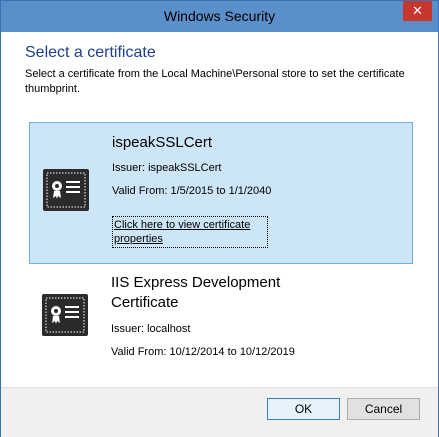  What do you see at coordinates (192, 191) in the screenshot?
I see `certificate-validity: Valid From: 1/5/2015 to 1/1/2040` at bounding box center [192, 191].